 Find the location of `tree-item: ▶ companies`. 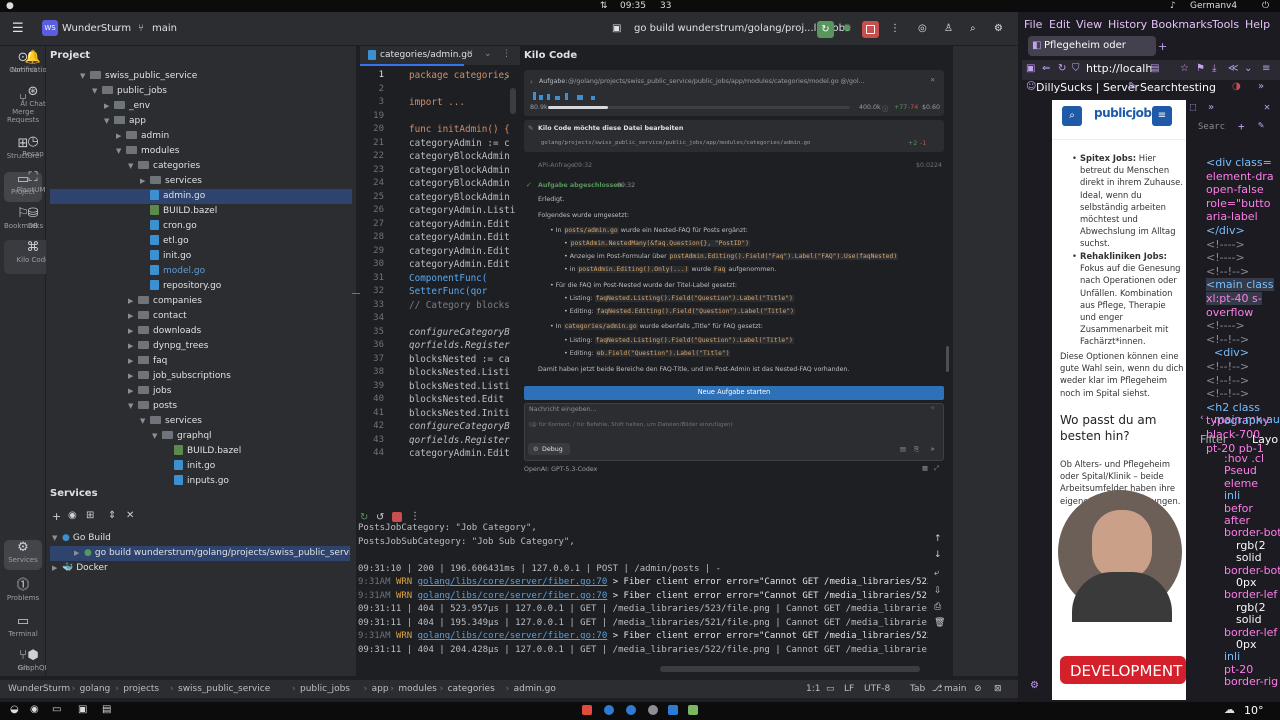

tree-item: ▶ companies is located at coordinates (165, 301).